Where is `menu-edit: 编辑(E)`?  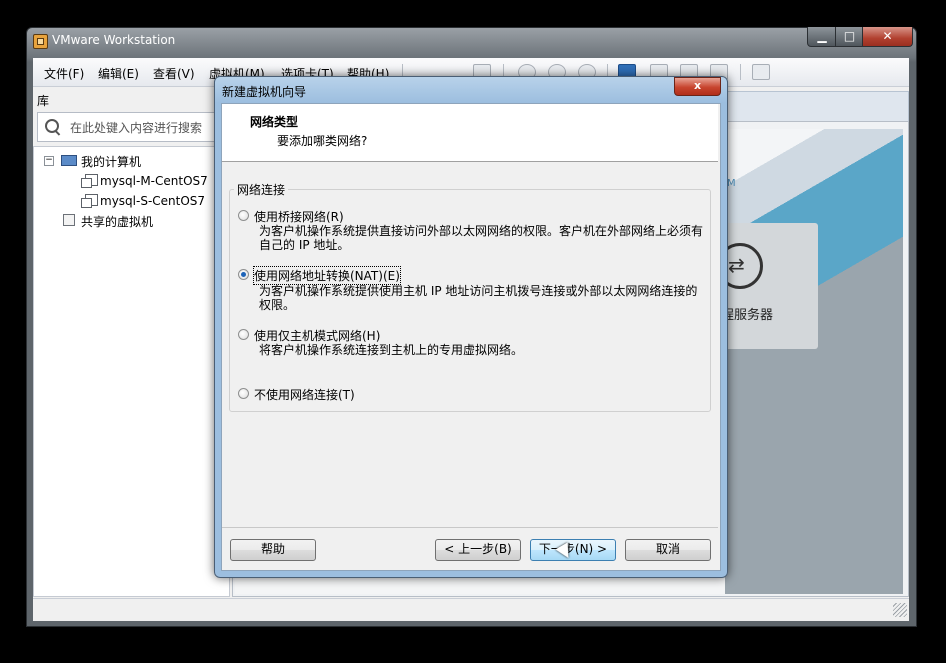 menu-edit: 编辑(E) is located at coordinates (118, 73).